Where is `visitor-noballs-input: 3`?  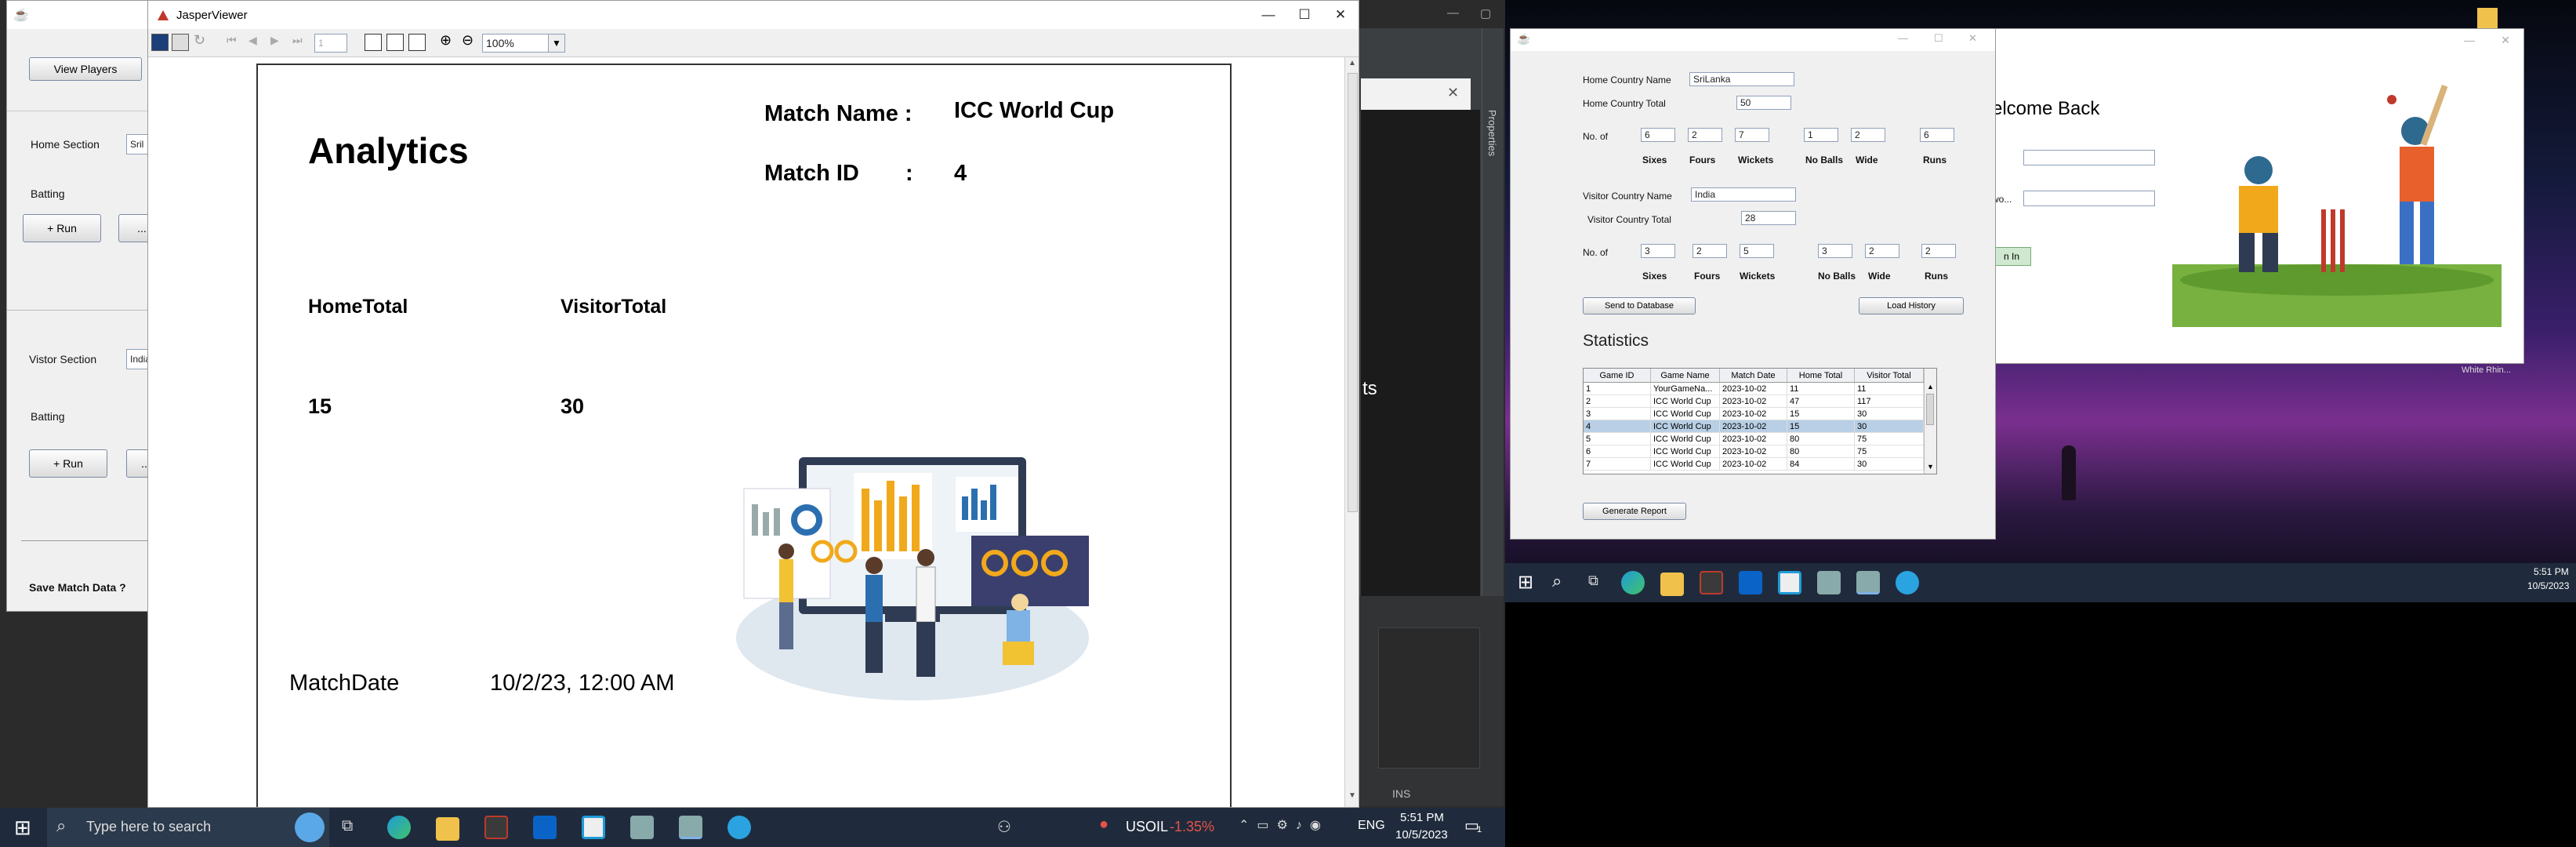
visitor-noballs-input: 3 is located at coordinates (1835, 251).